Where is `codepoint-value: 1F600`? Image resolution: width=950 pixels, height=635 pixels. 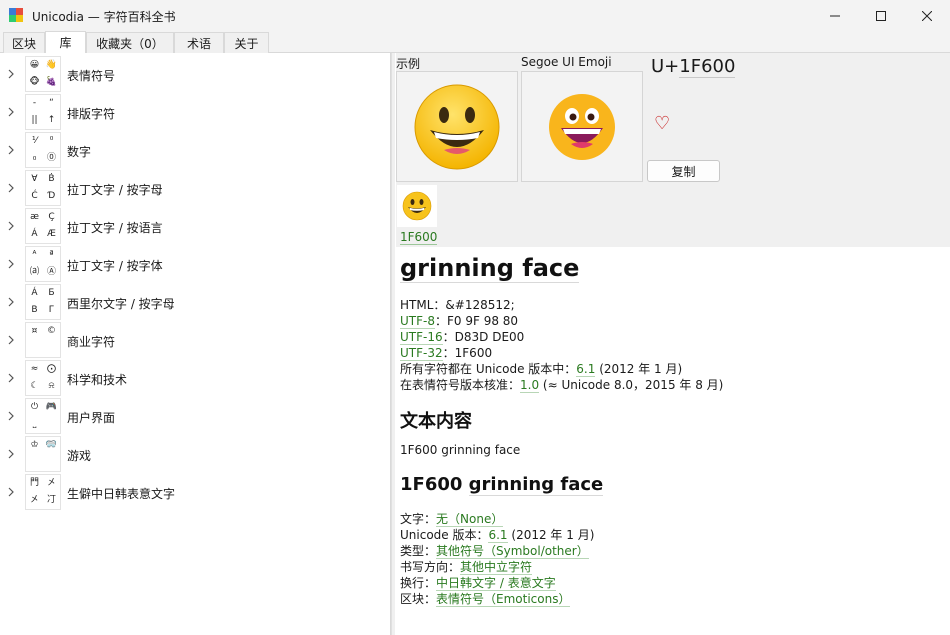 codepoint-value: 1F600 is located at coordinates (707, 67).